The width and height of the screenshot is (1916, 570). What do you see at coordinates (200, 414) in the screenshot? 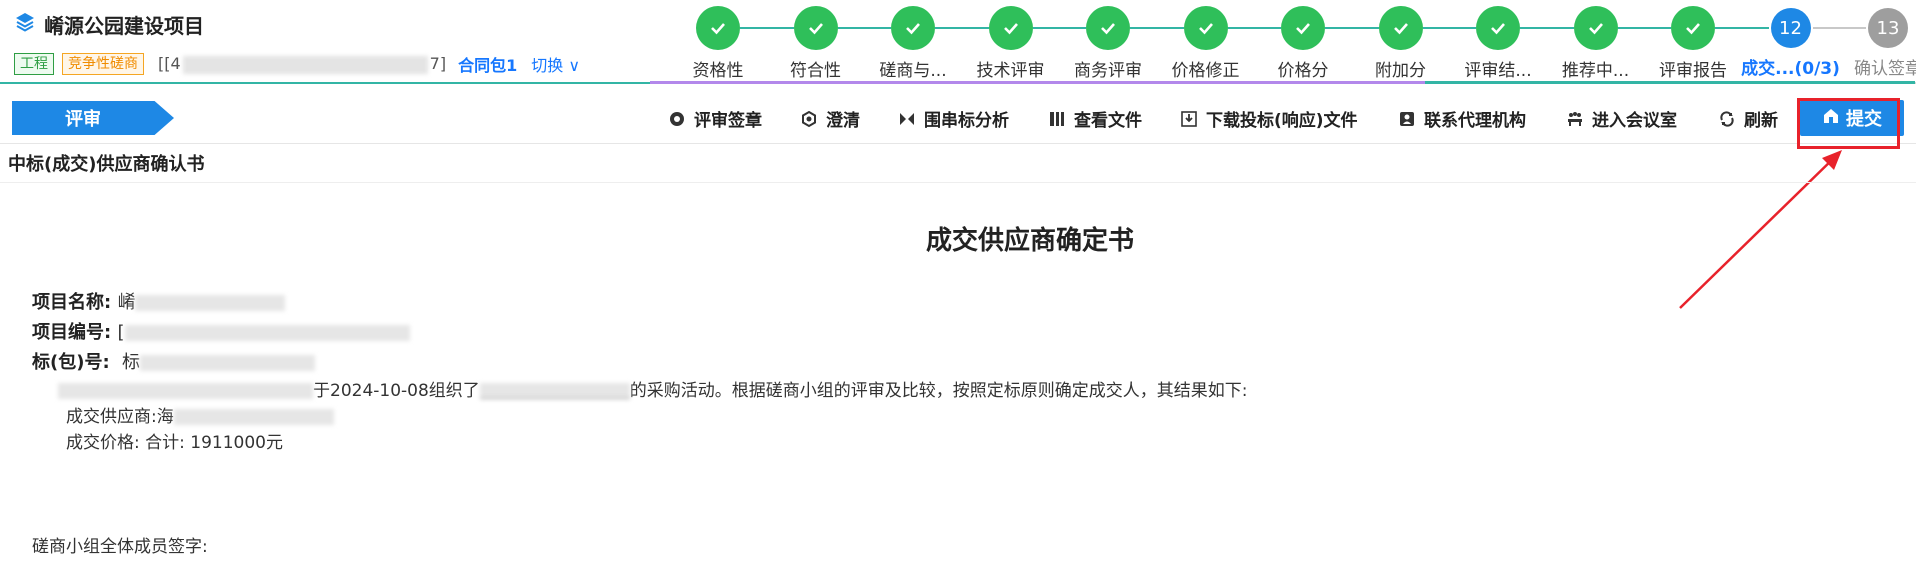
I see `supplier-line: 成交供应商:海` at bounding box center [200, 414].